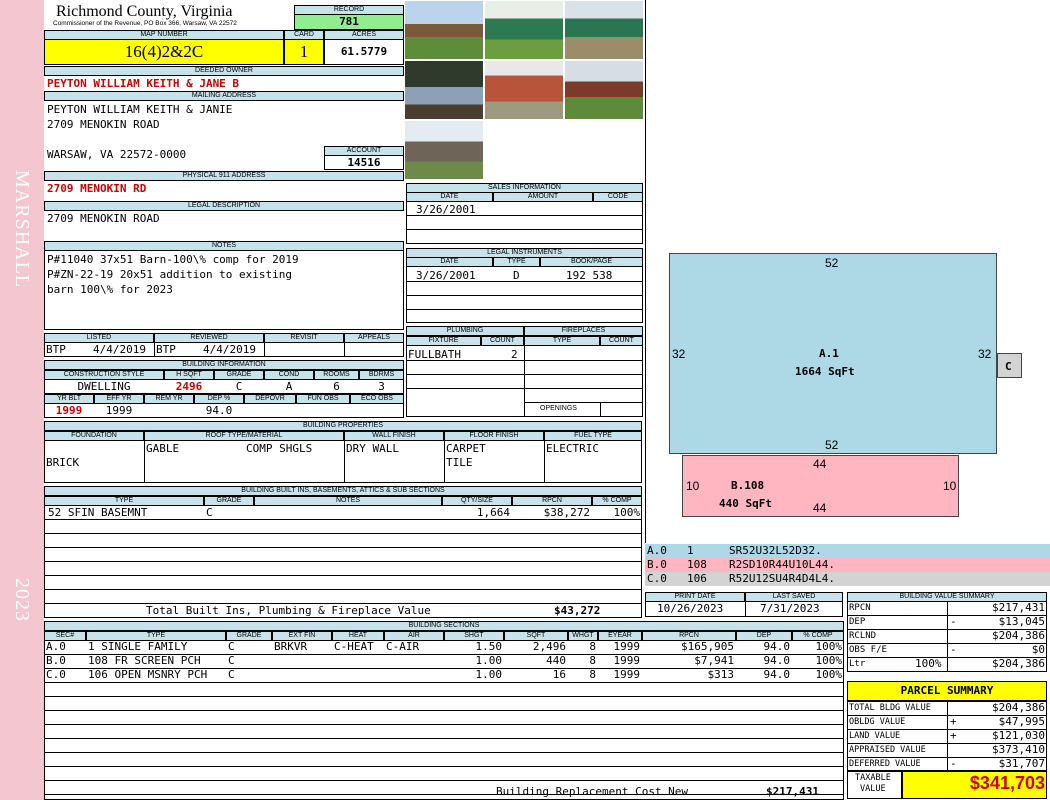  What do you see at coordinates (224, 206) in the screenshot?
I see `legal-description-label: LEGAL DESCRIPTION` at bounding box center [224, 206].